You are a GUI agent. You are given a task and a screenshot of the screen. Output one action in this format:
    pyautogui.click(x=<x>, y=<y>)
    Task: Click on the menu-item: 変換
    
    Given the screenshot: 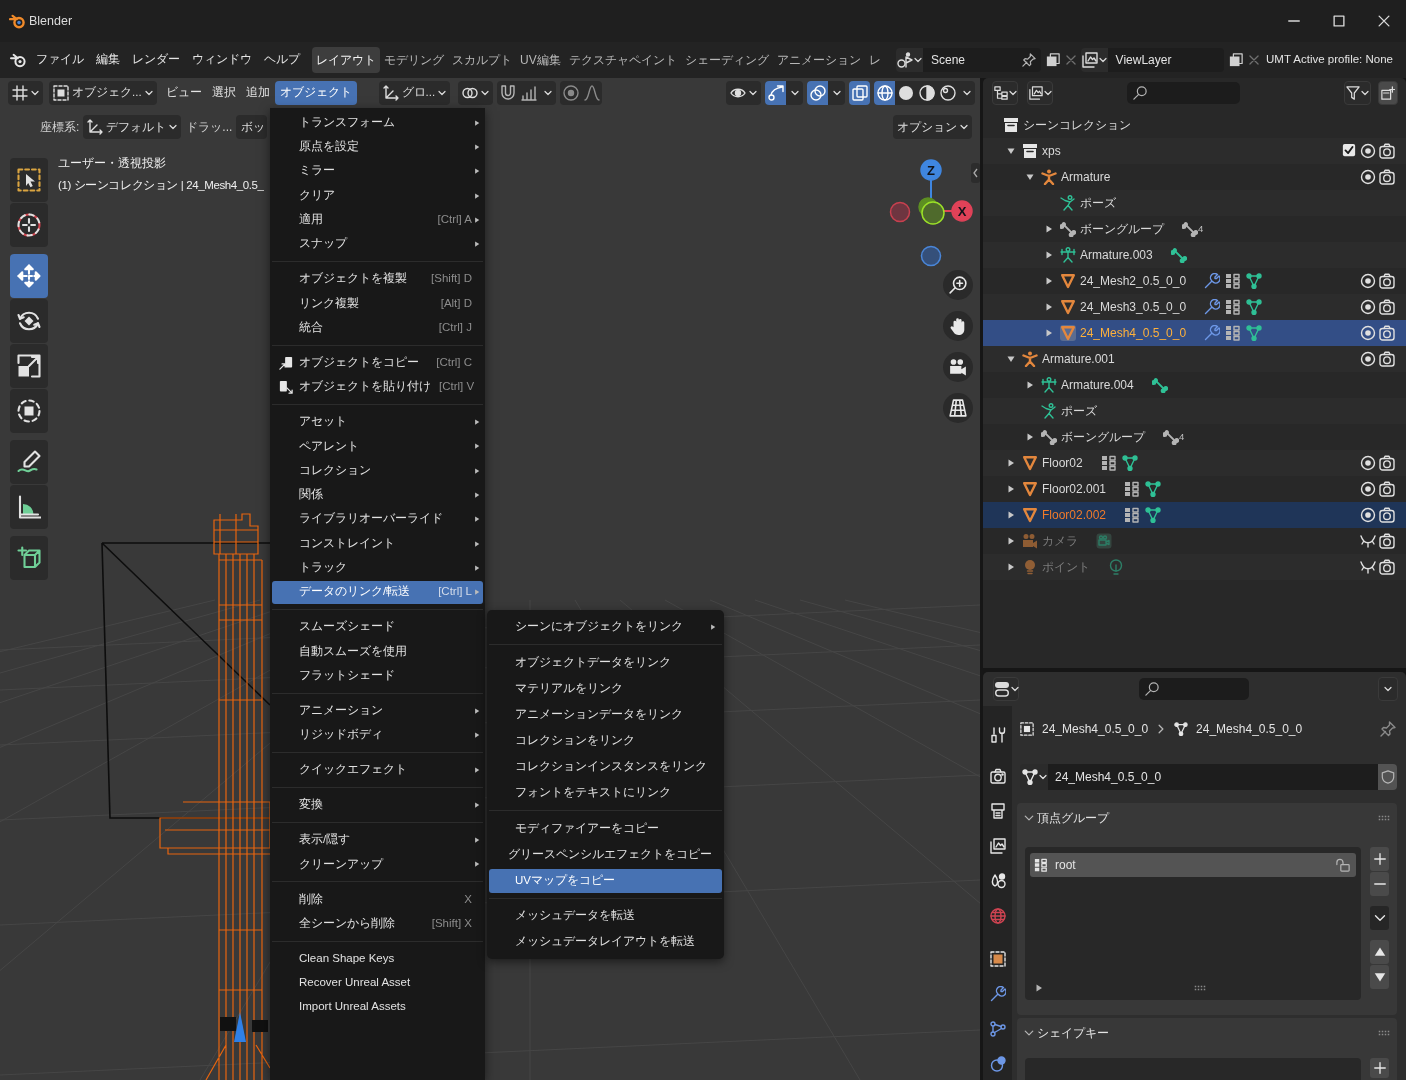 What is the action you would take?
    pyautogui.click(x=377, y=805)
    